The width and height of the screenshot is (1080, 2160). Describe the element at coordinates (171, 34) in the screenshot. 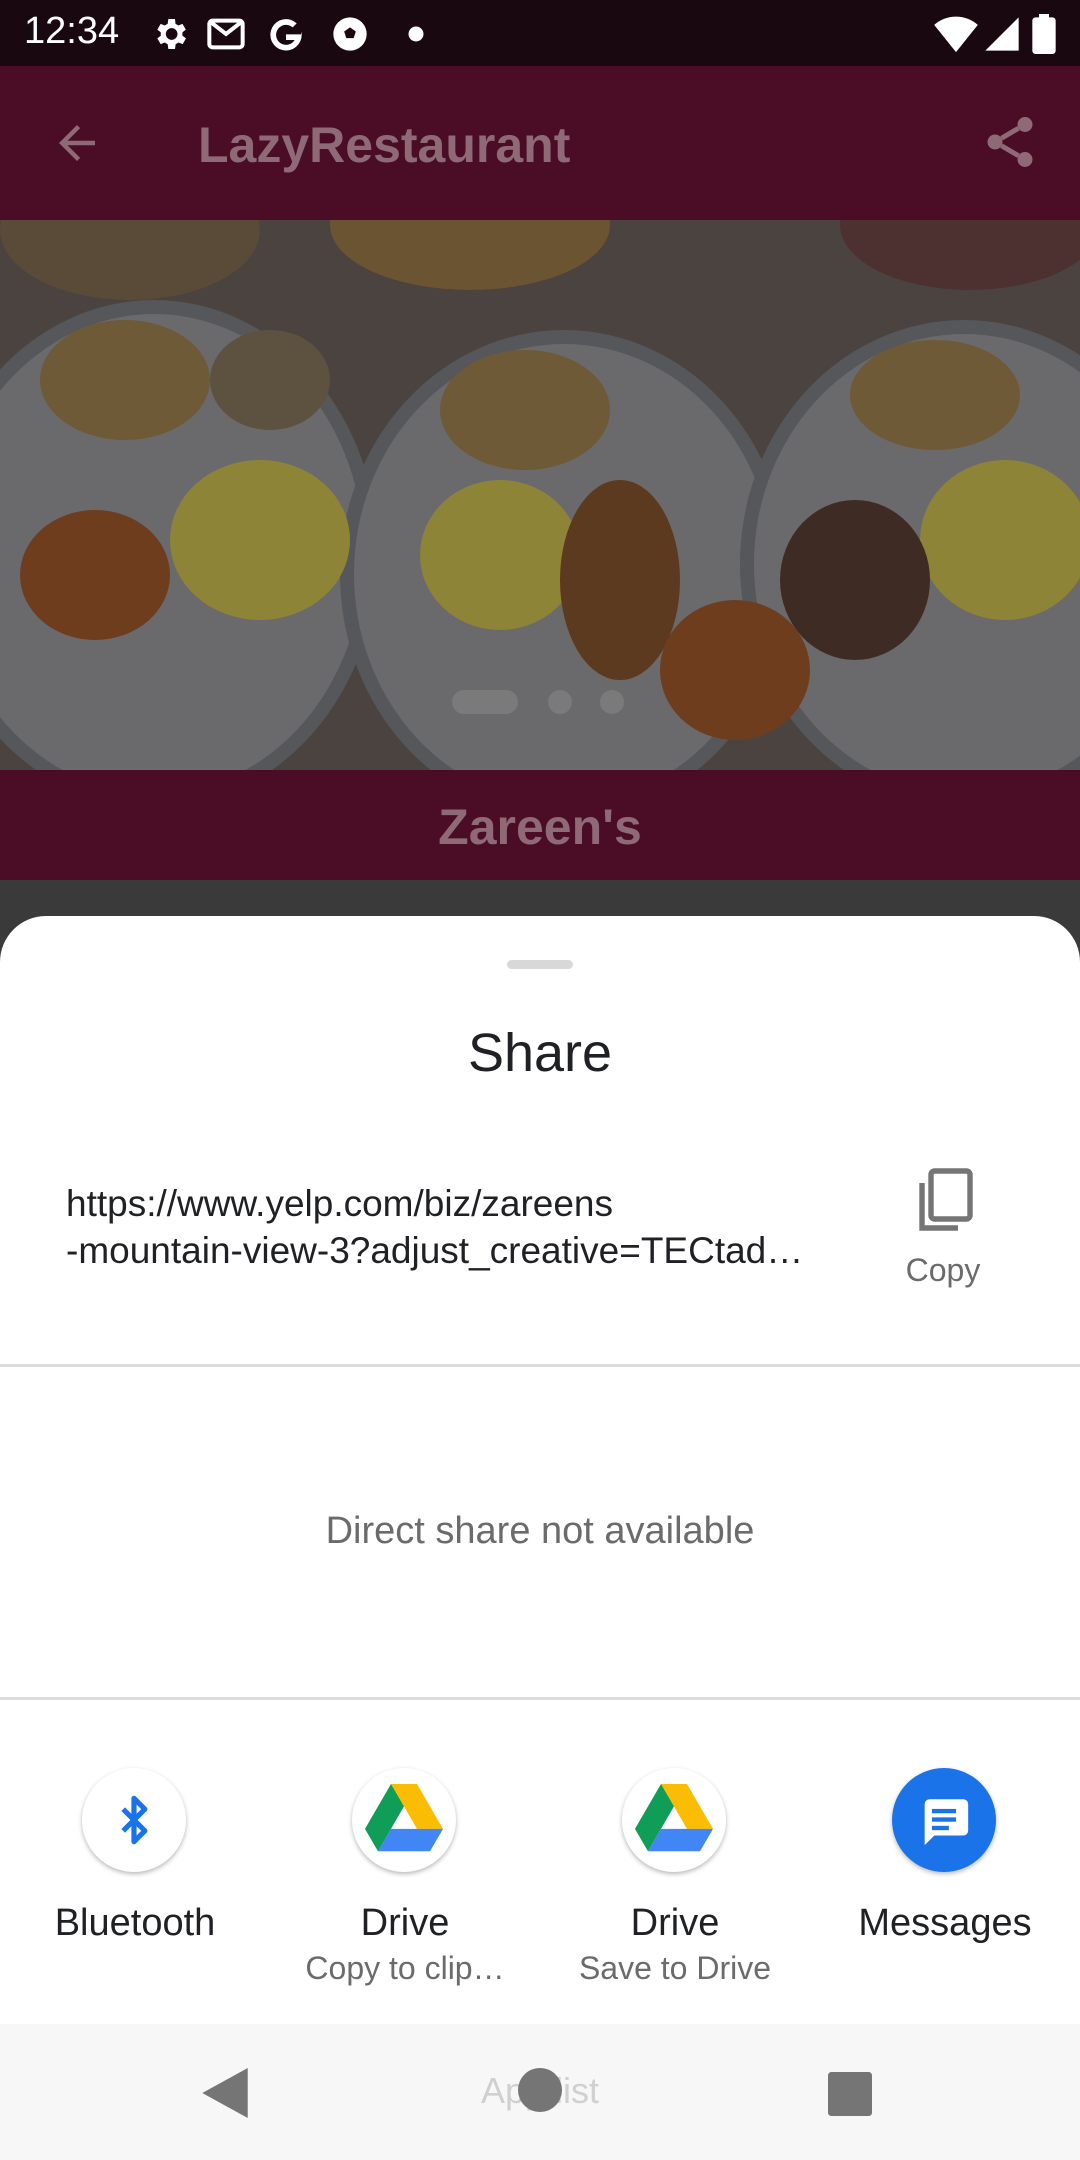

I see `settings-icon` at that location.